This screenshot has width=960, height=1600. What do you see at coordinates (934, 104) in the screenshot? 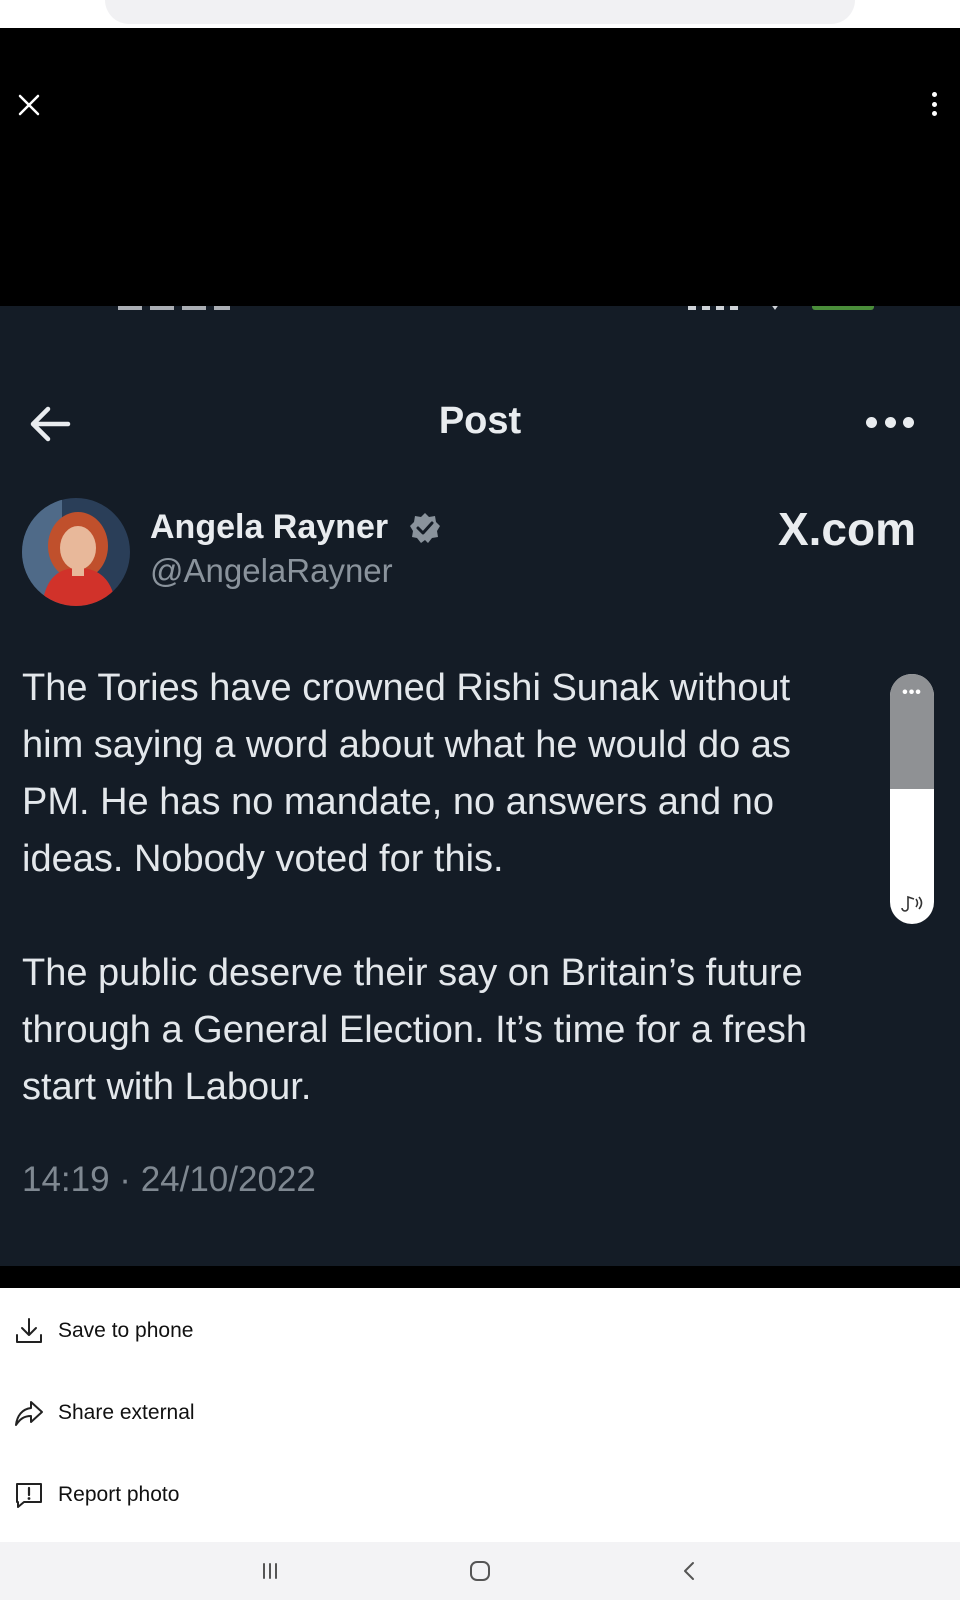
I see `more-vert-icon` at bounding box center [934, 104].